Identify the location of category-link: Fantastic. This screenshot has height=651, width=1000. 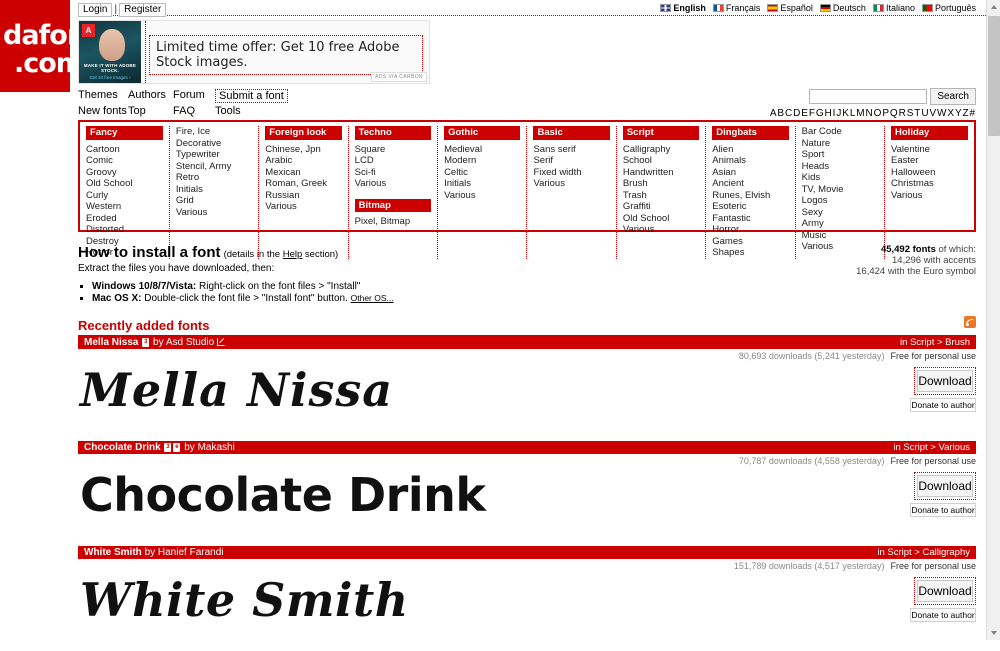
(731, 218).